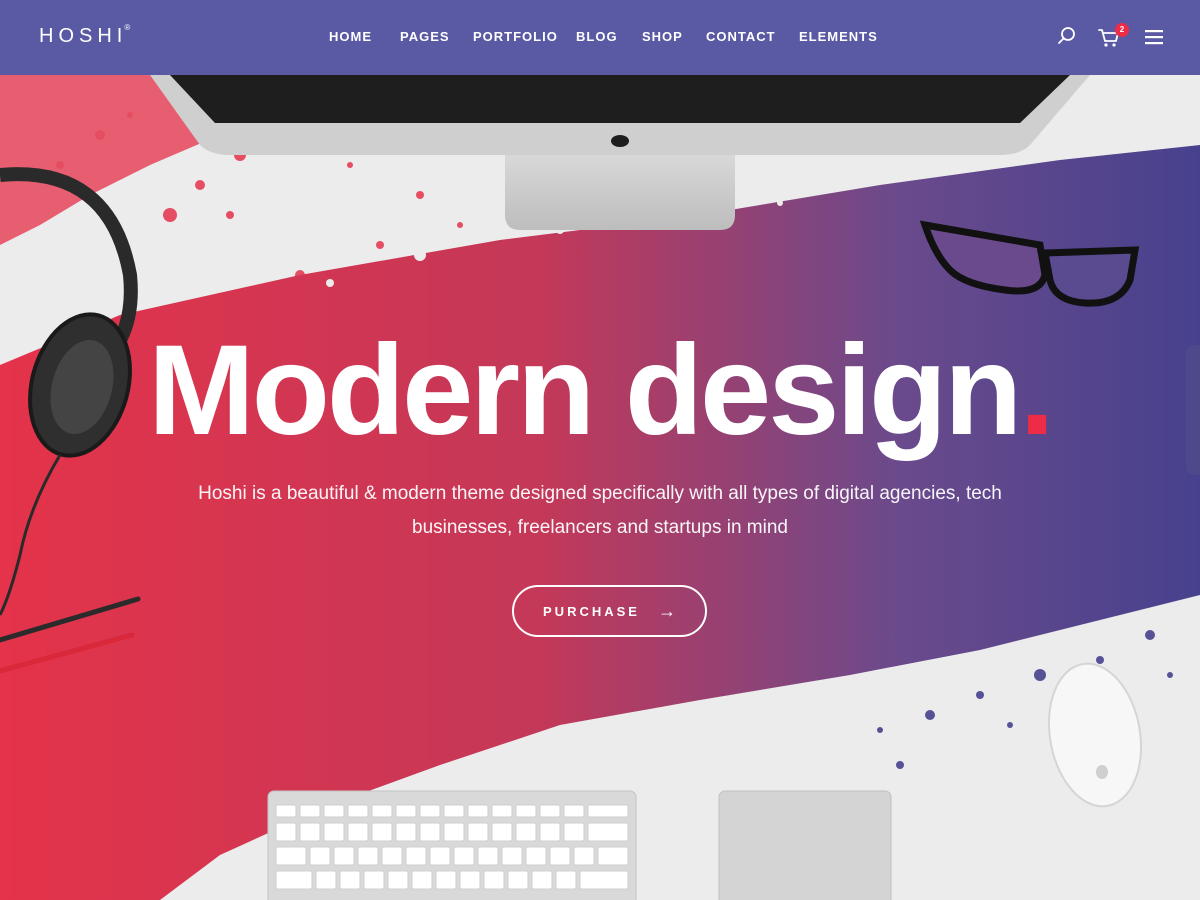 Image resolution: width=1200 pixels, height=900 pixels. What do you see at coordinates (585, 390) in the screenshot?
I see `hero-title-text: Modern design` at bounding box center [585, 390].